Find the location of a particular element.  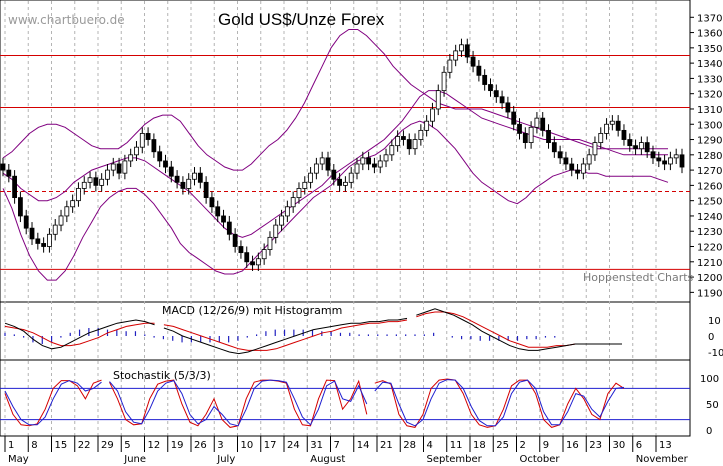

xtick-label-27: 6 is located at coordinates (639, 445).